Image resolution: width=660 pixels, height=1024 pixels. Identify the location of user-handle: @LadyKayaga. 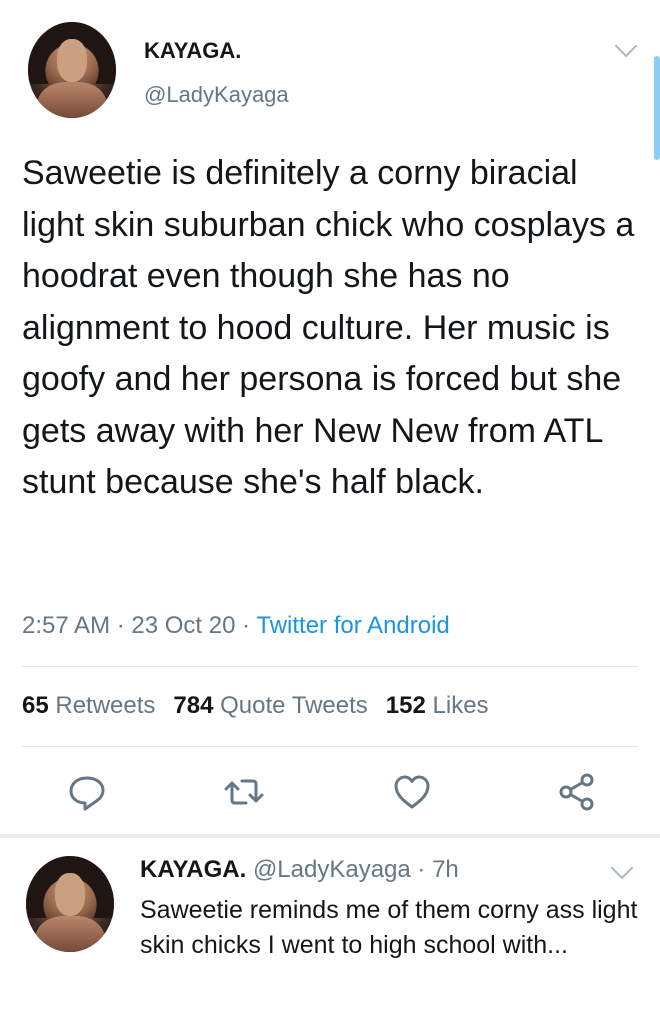
(216, 95).